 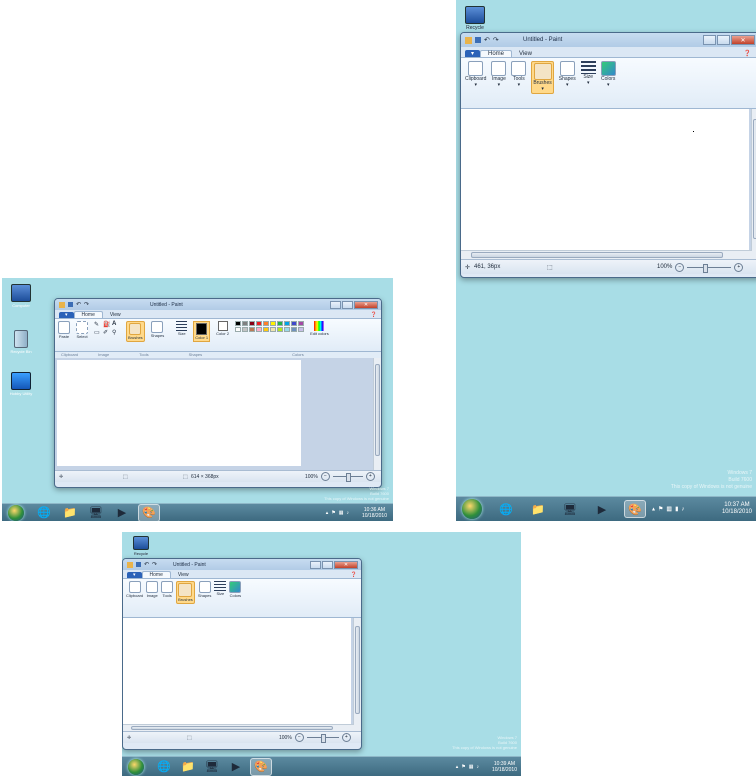 What do you see at coordinates (64, 330) in the screenshot?
I see `paste-button: Paste` at bounding box center [64, 330].